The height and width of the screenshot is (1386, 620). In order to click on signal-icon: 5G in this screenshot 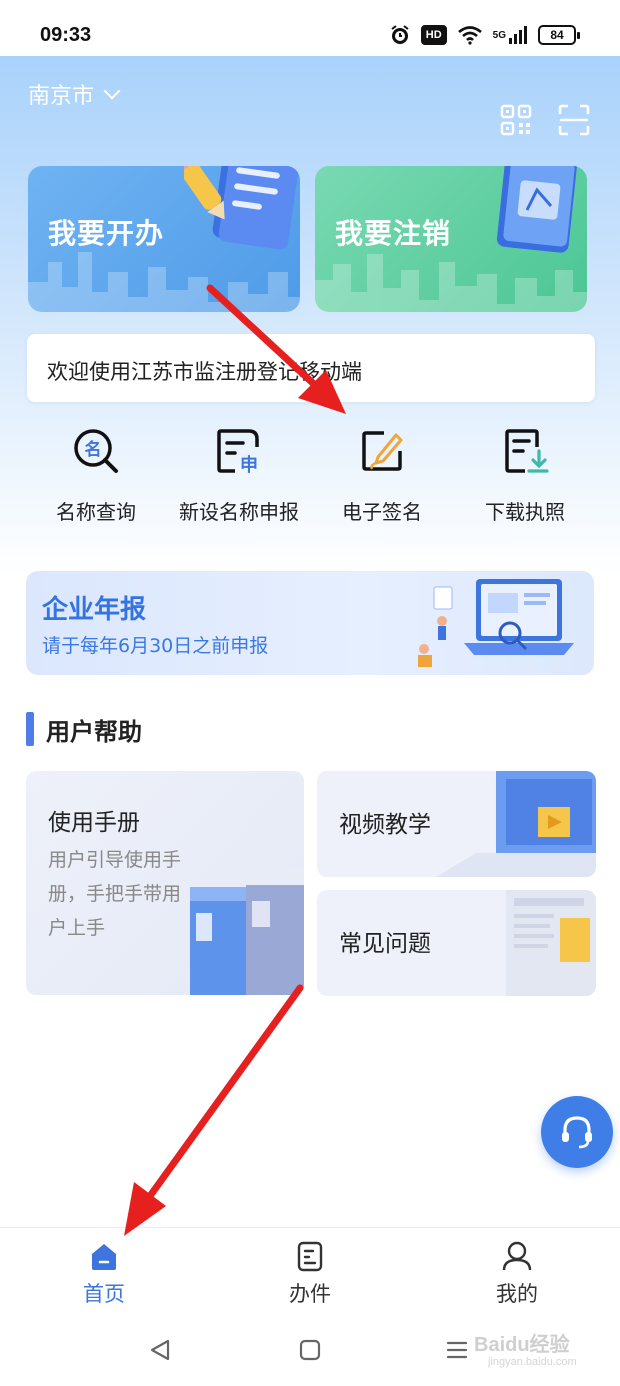, I will do `click(510, 35)`.